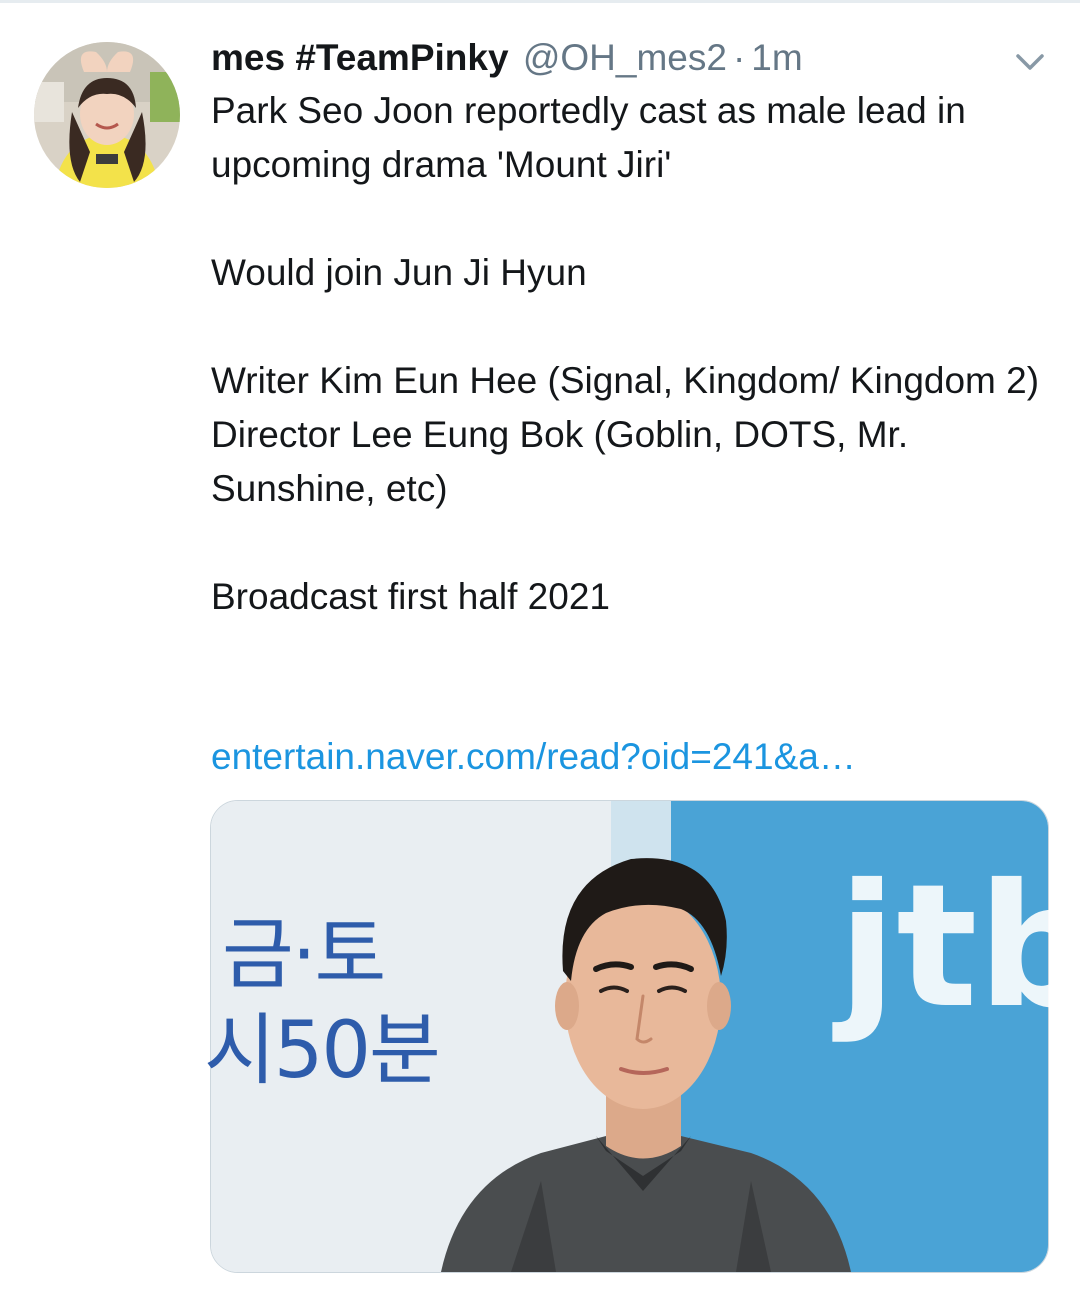 The height and width of the screenshot is (1299, 1080). What do you see at coordinates (410, 596) in the screenshot?
I see `tweet-line: Broadcast first half 2021` at bounding box center [410, 596].